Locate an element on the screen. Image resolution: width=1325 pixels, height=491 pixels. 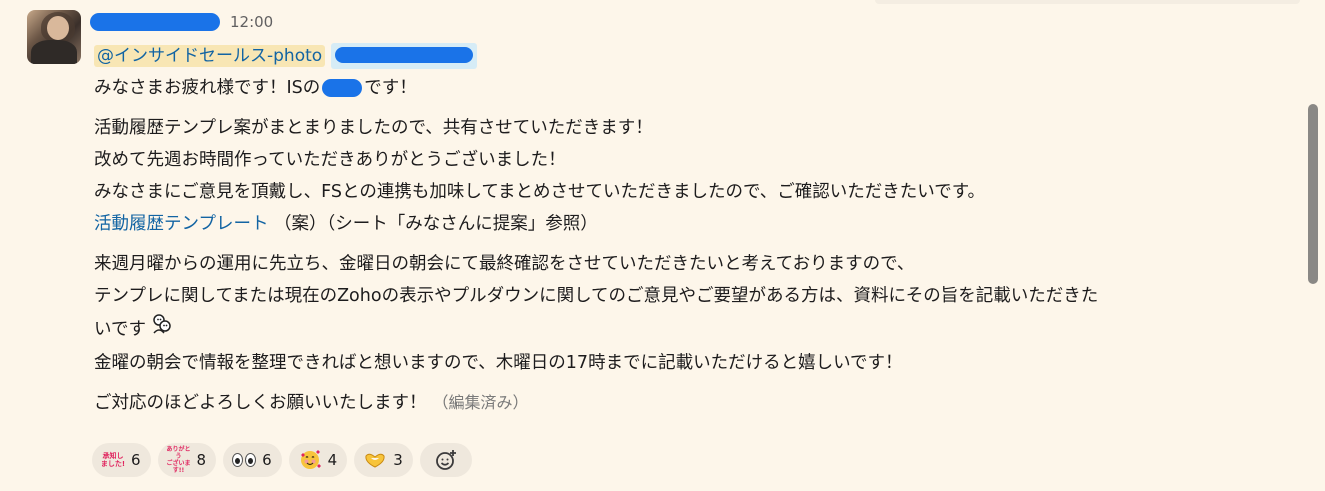
closing-line: ご対応のほどよろしくお願いいたします！ （編集済み） is located at coordinates (311, 403).